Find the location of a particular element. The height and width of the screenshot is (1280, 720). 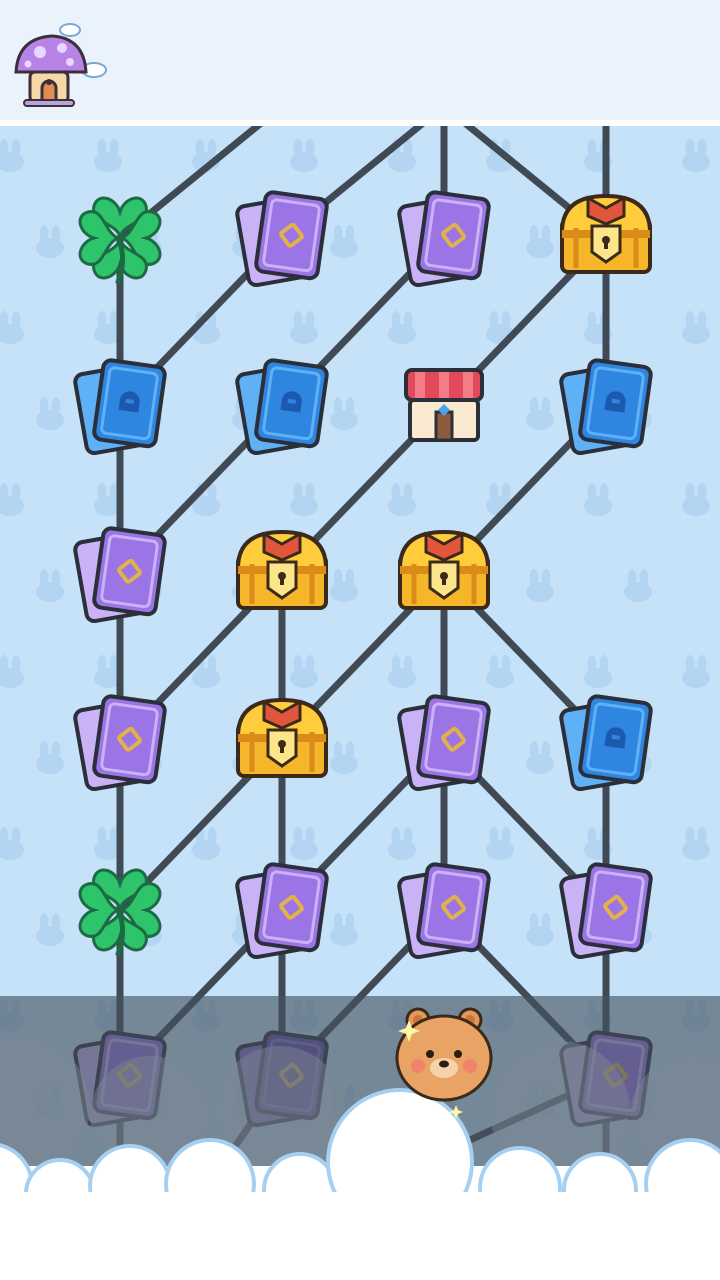

mushroom-house-icon is located at coordinates (60, 65).